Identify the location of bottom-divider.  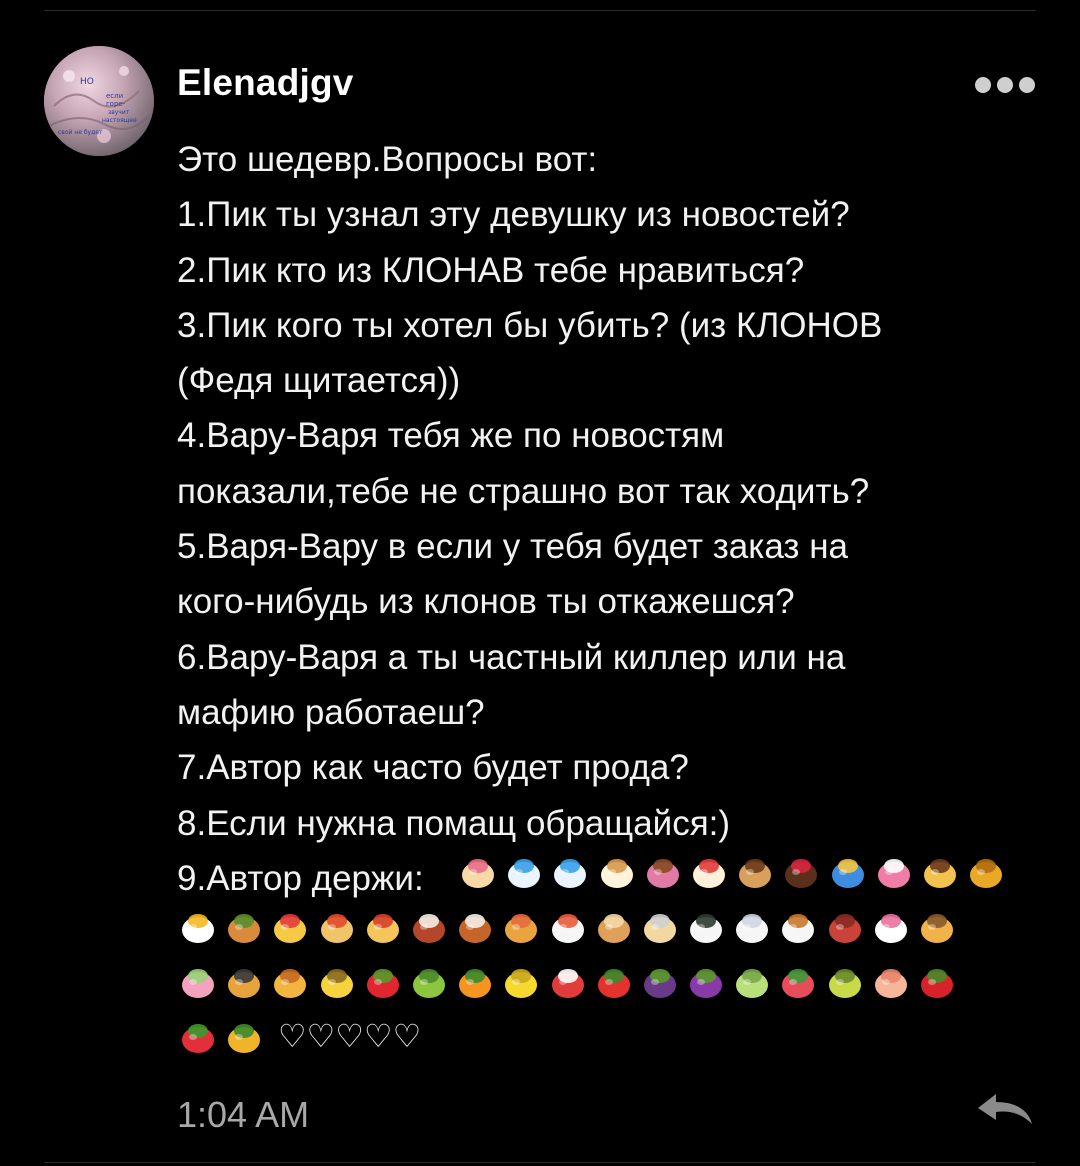
(540, 1162).